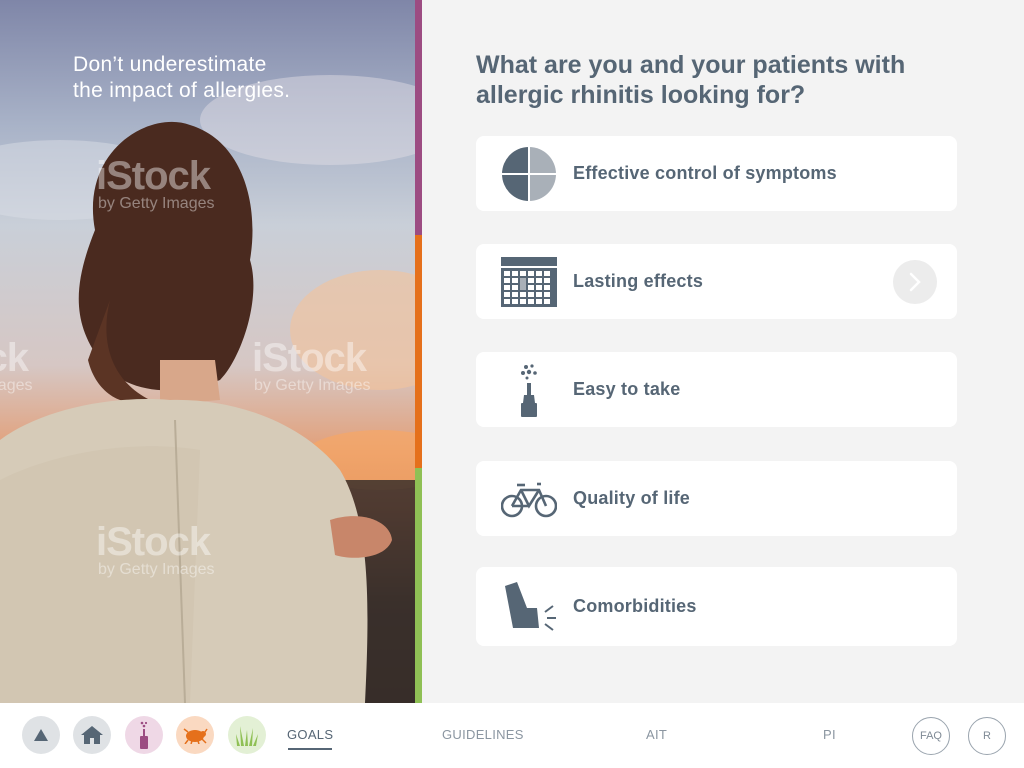 This screenshot has height=768, width=1024. What do you see at coordinates (716, 281) in the screenshot?
I see `card-lasting-effects: Lasting effects` at bounding box center [716, 281].